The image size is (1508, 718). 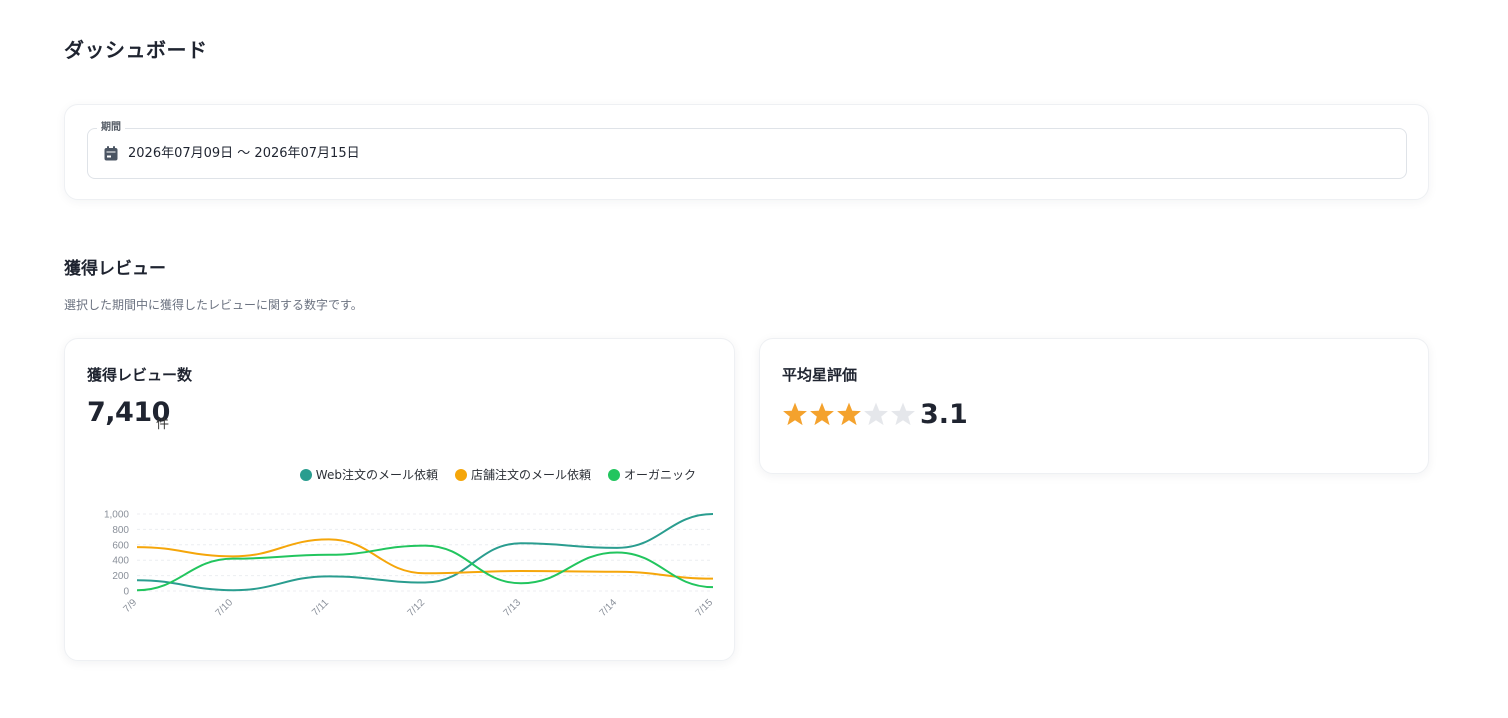 I want to click on reviews-unit: 件, so click(x=163, y=424).